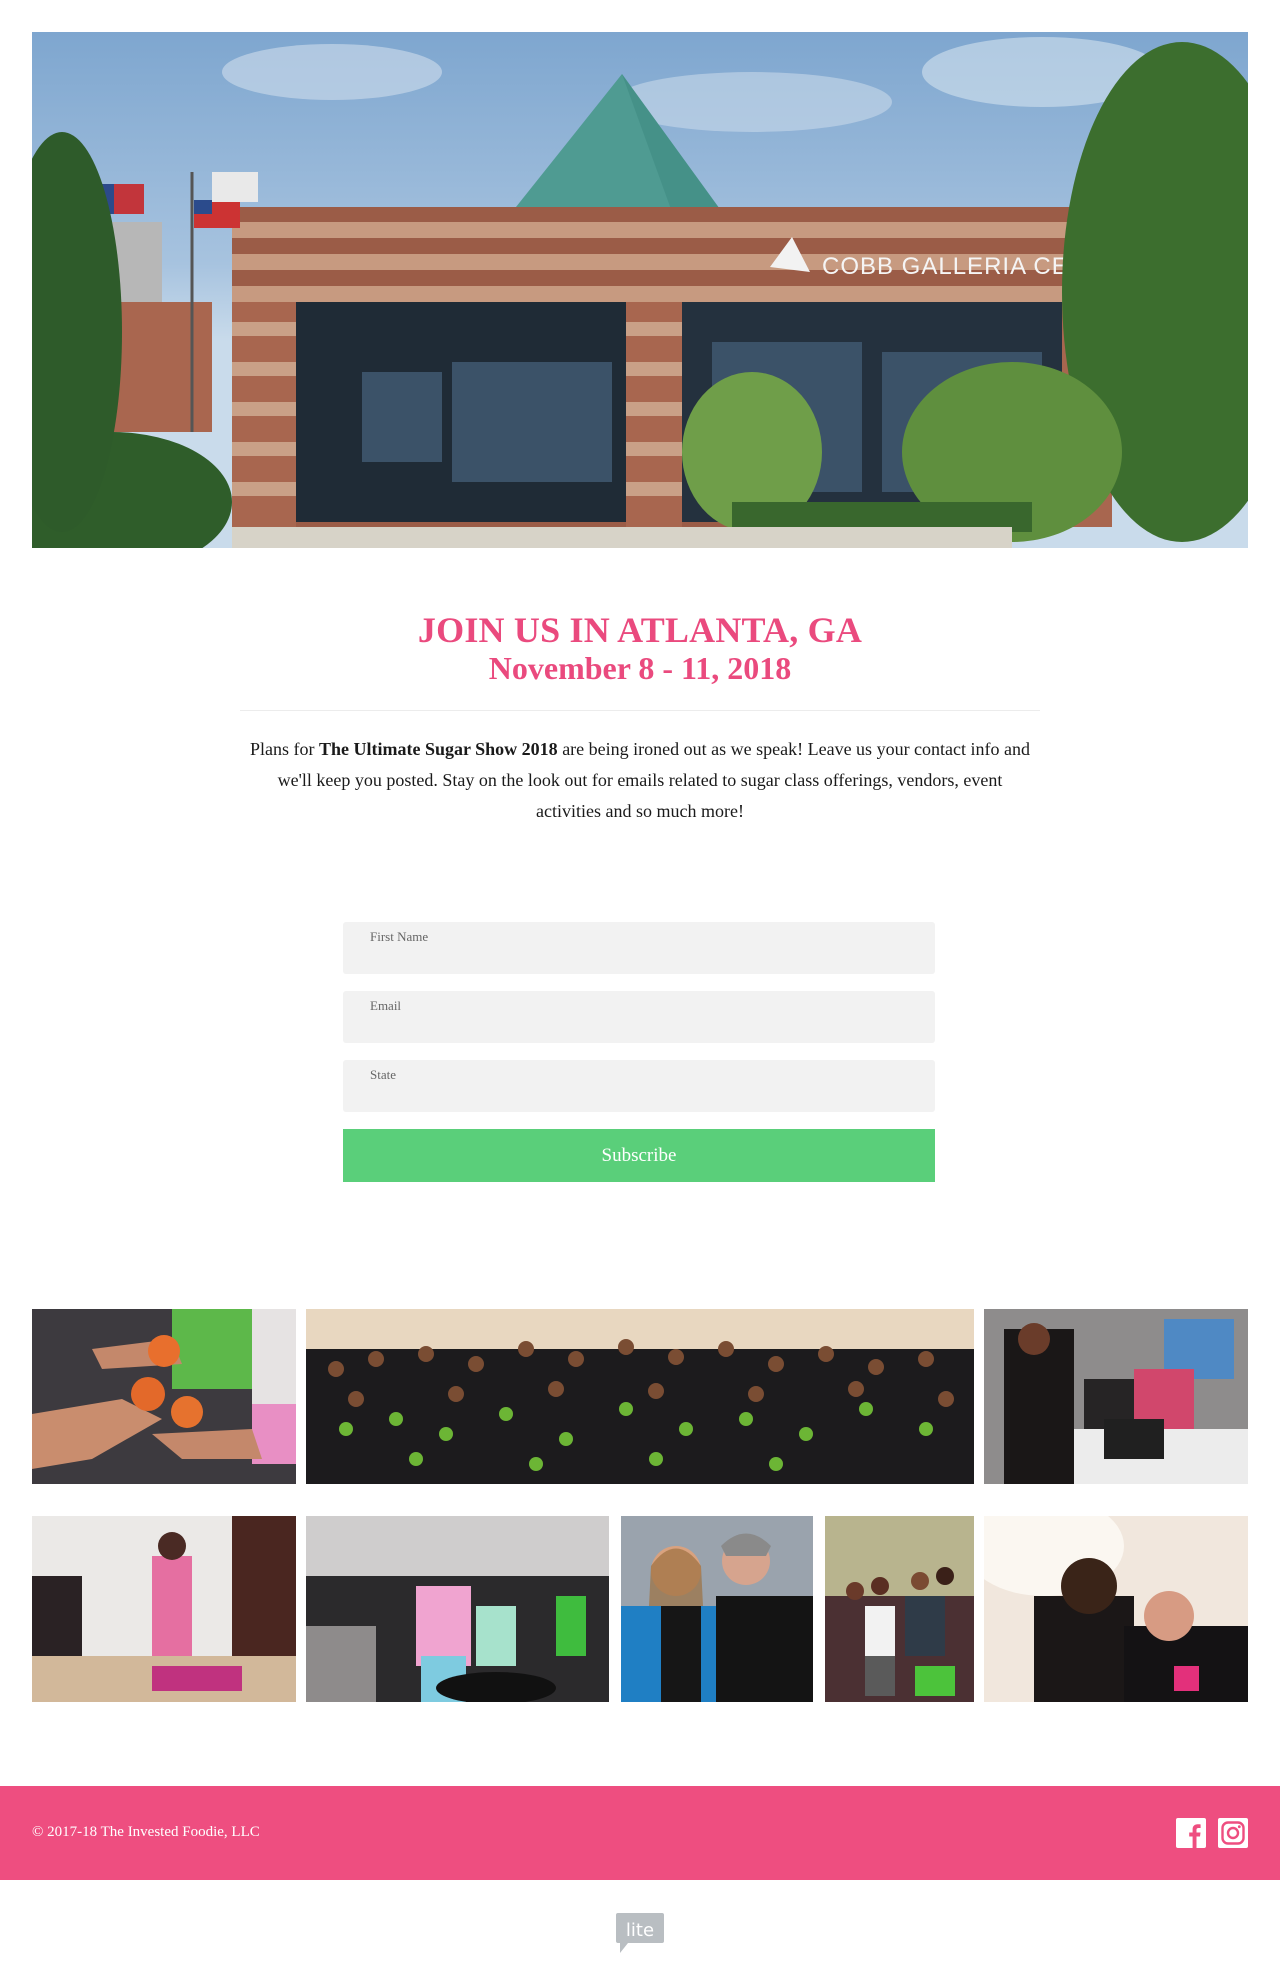  Describe the element at coordinates (284, 749) in the screenshot. I see `intro-prefix: Plans for` at that location.